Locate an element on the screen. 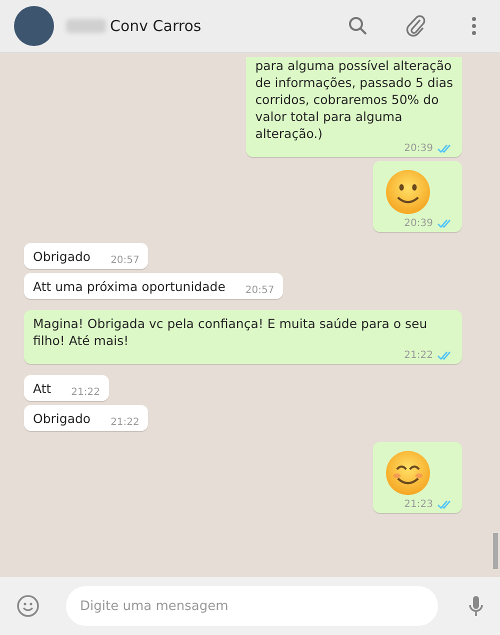 The width and height of the screenshot is (500, 635). blurred-name is located at coordinates (86, 26).